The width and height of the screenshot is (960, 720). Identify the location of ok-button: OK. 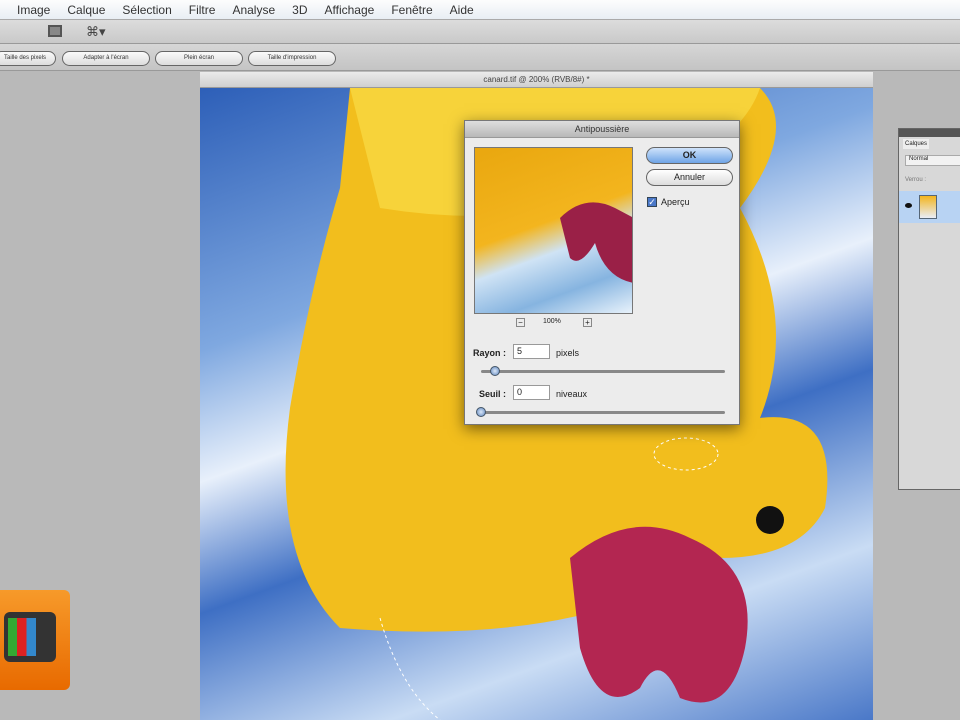
(689, 155).